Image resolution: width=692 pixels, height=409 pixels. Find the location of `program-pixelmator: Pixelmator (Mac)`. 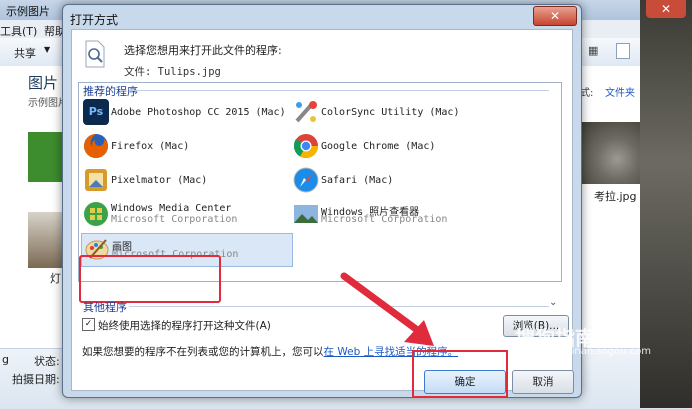

program-pixelmator: Pixelmator (Mac) is located at coordinates (186, 181).